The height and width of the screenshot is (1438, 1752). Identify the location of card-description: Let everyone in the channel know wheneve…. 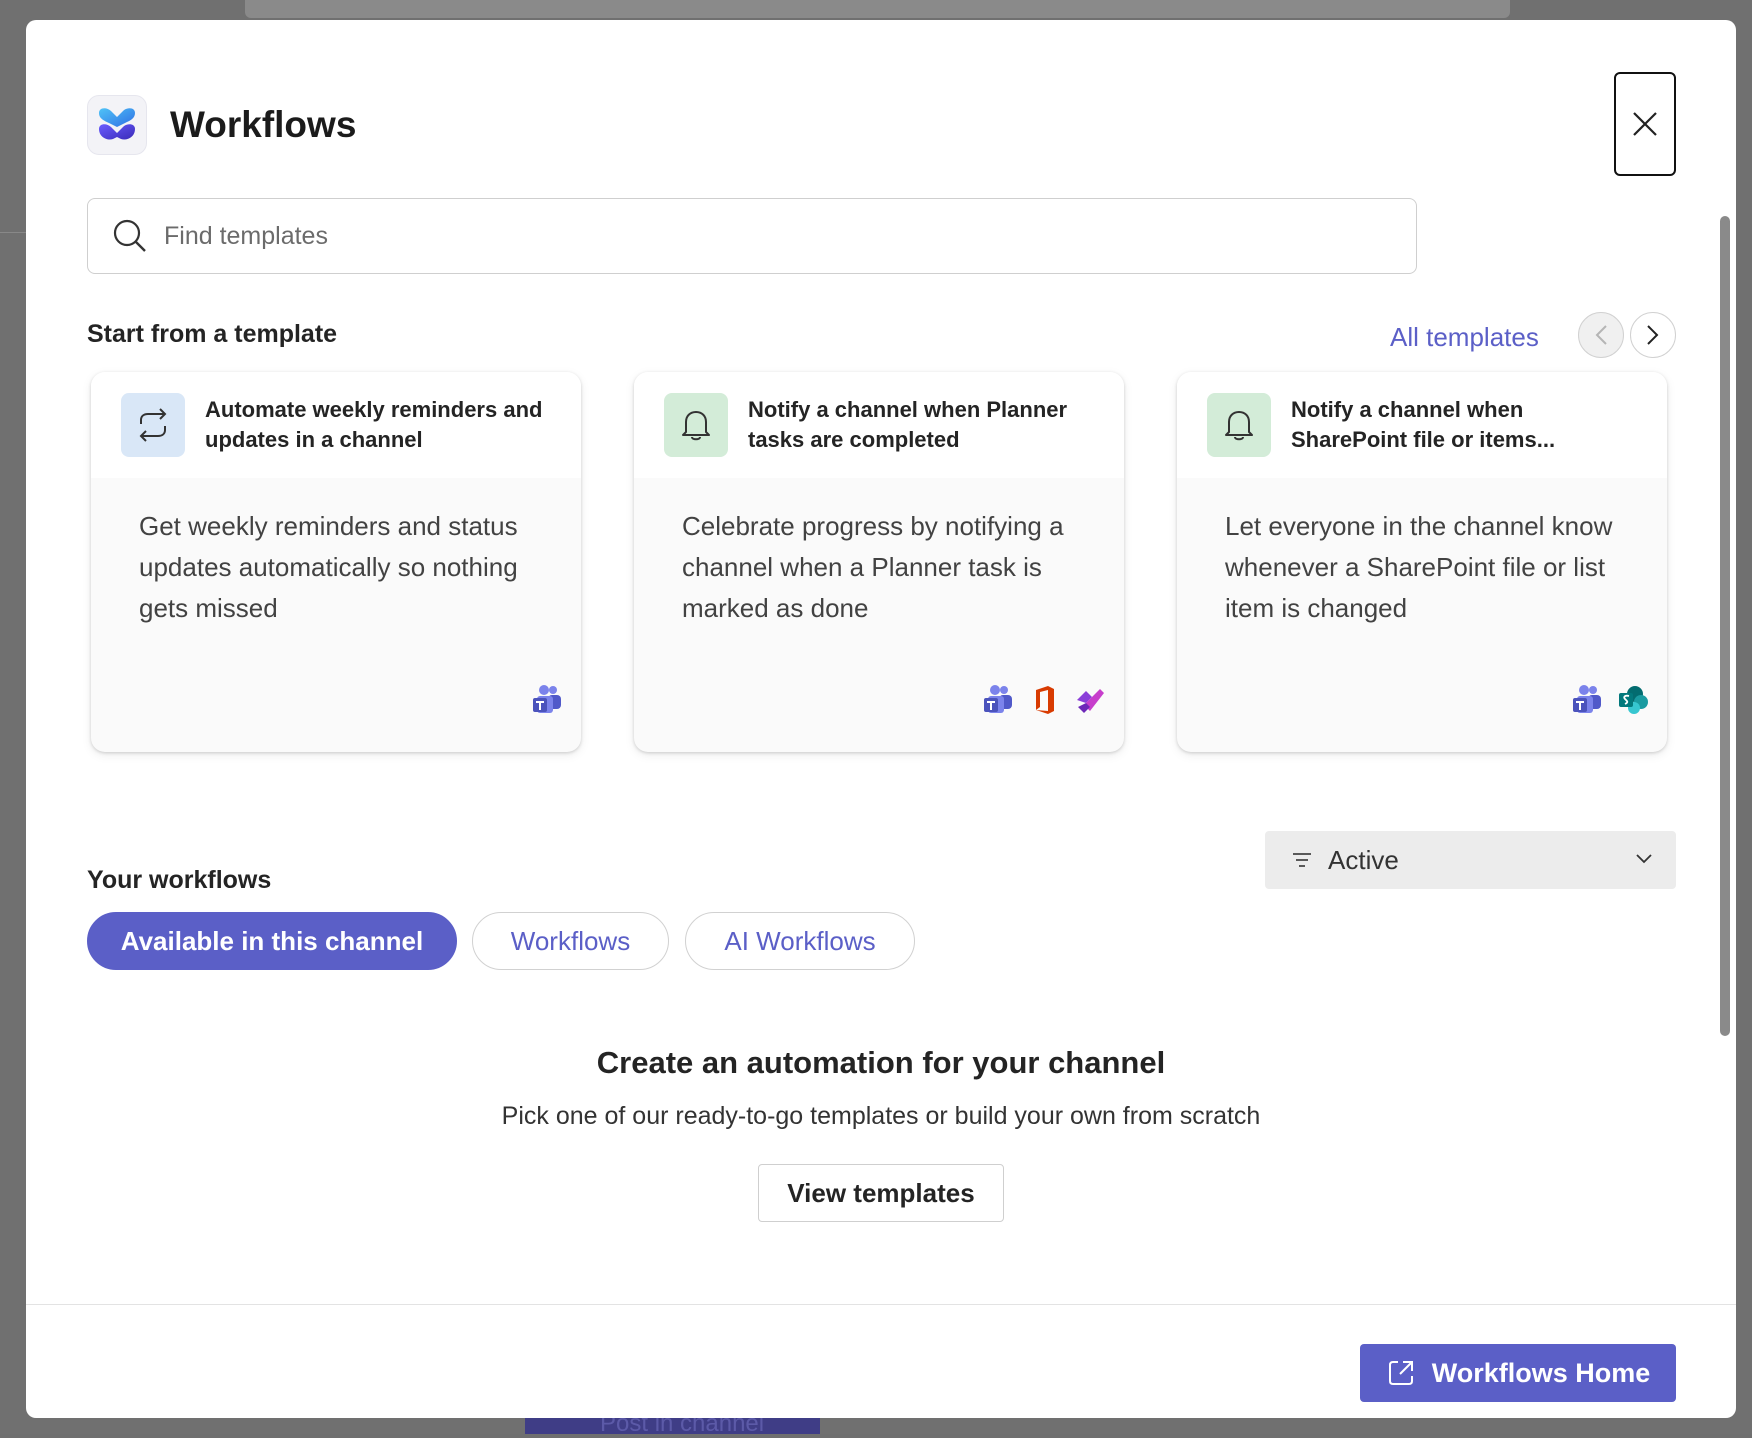
(1419, 567).